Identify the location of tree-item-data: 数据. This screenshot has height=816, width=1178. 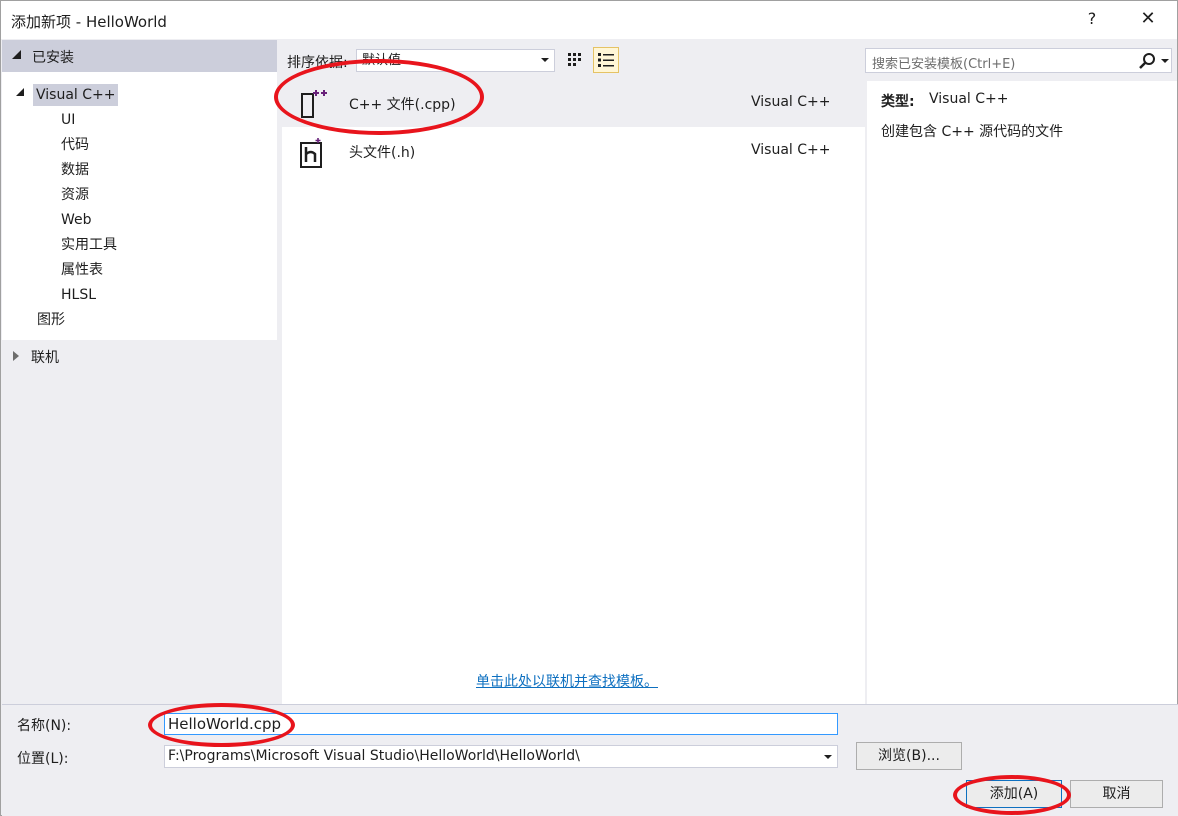
(75, 170).